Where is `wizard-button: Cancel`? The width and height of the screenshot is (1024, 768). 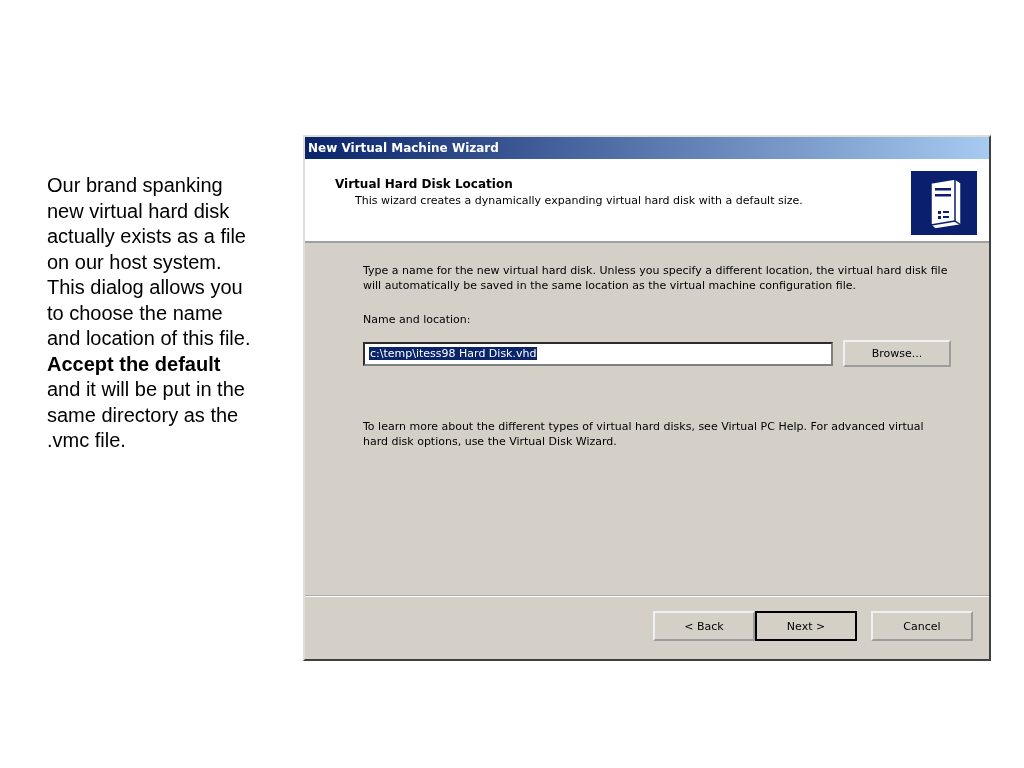
wizard-button: Cancel is located at coordinates (922, 626).